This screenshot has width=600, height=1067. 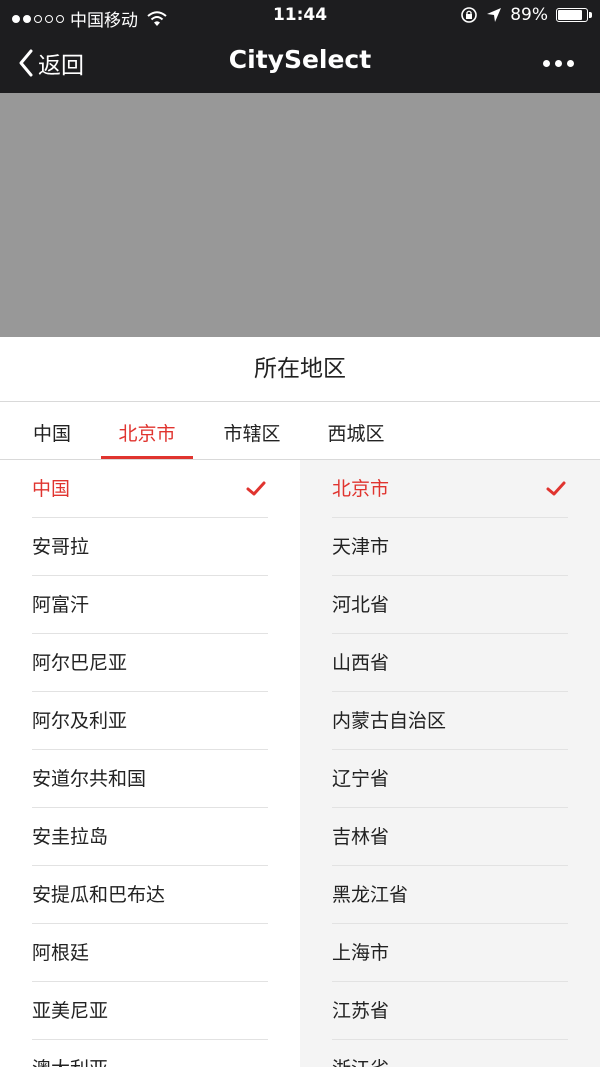 I want to click on list-item-label: 辽宁省, so click(x=361, y=779).